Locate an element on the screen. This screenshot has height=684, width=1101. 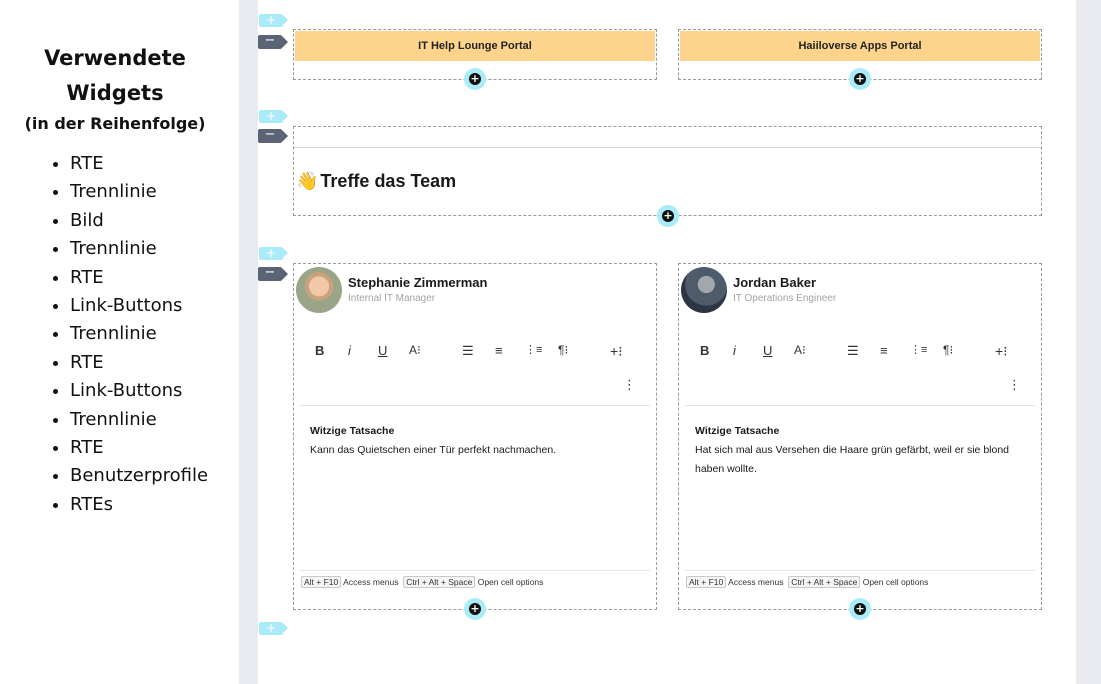
team-heading: 👋 Treffe das Team is located at coordinates (376, 181).